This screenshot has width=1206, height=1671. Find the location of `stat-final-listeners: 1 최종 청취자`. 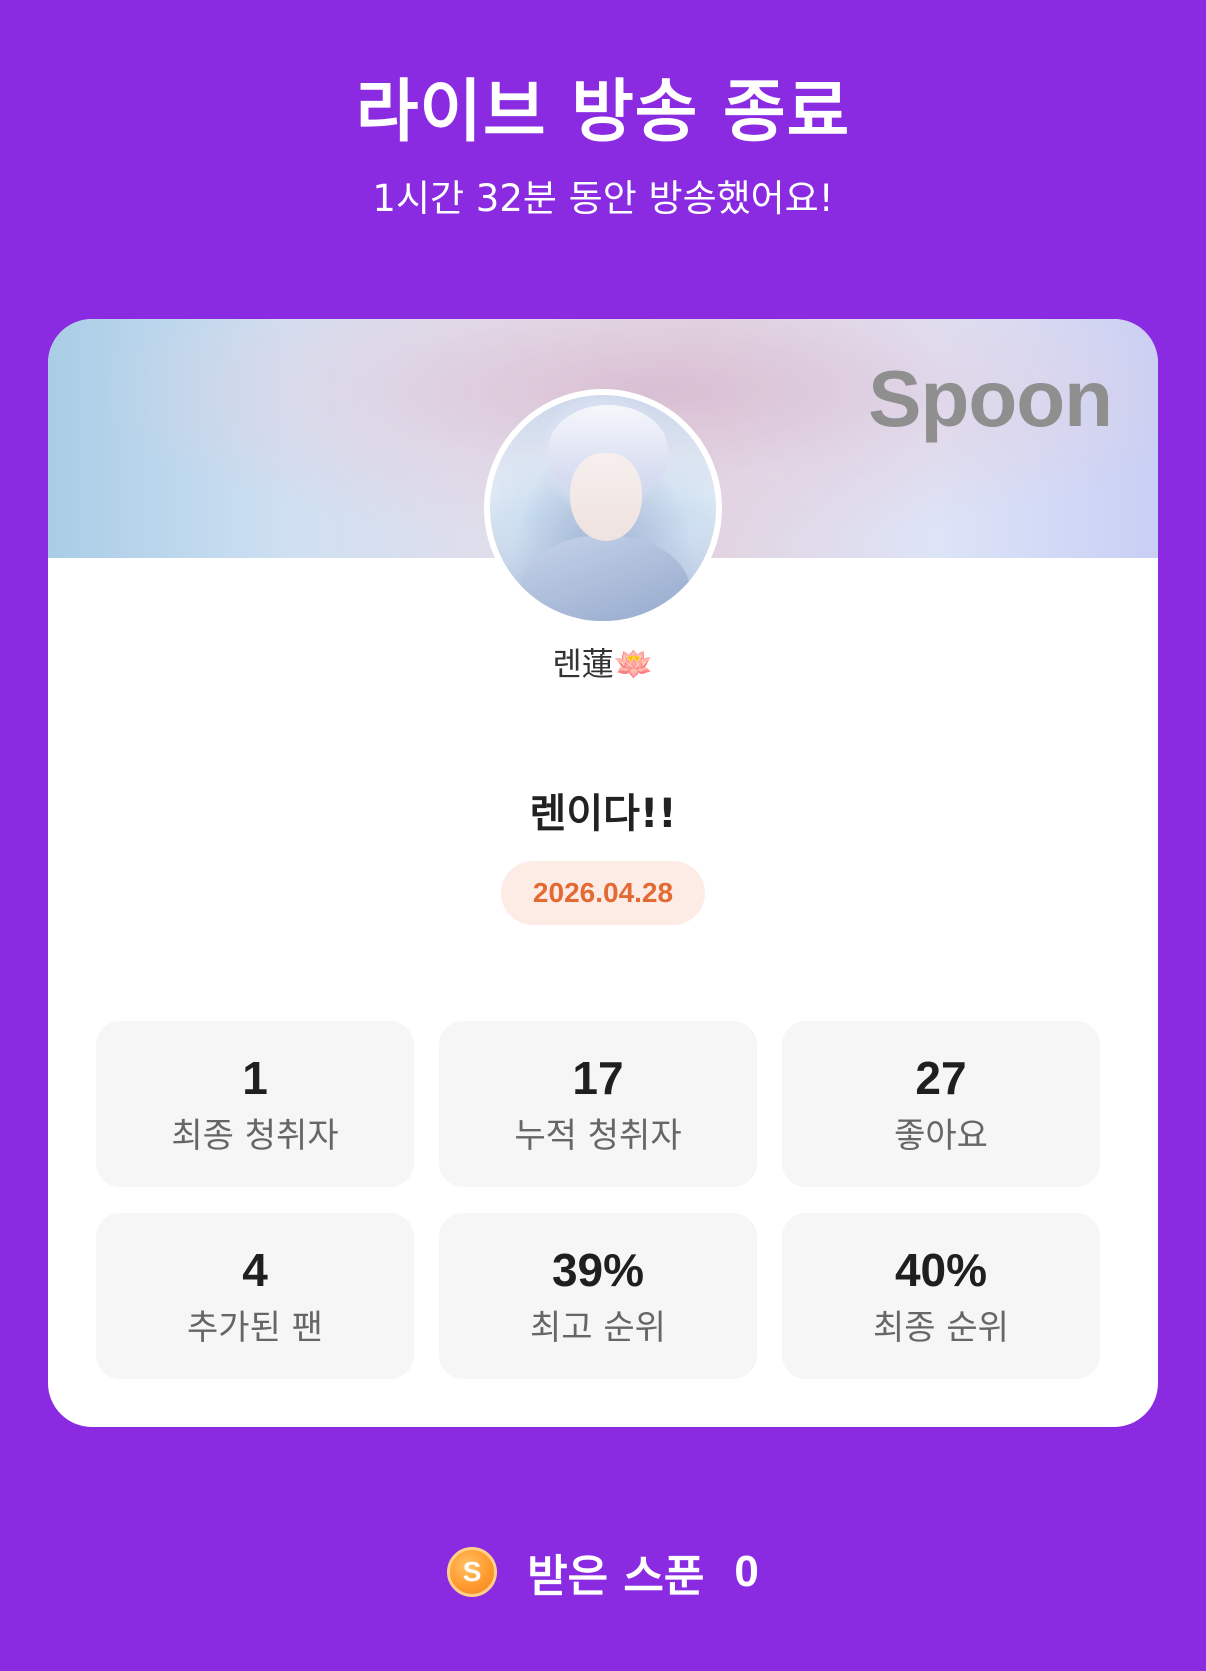

stat-final-listeners: 1 최종 청취자 is located at coordinates (255, 1104).